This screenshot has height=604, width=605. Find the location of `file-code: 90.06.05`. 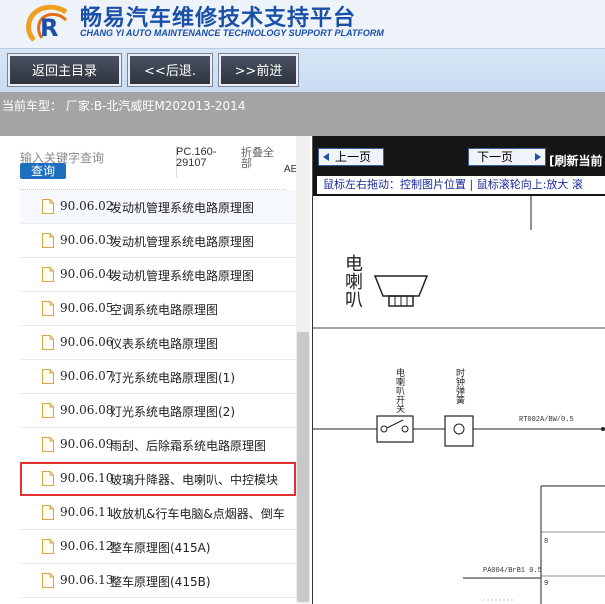

file-code: 90.06.05 is located at coordinates (87, 308).